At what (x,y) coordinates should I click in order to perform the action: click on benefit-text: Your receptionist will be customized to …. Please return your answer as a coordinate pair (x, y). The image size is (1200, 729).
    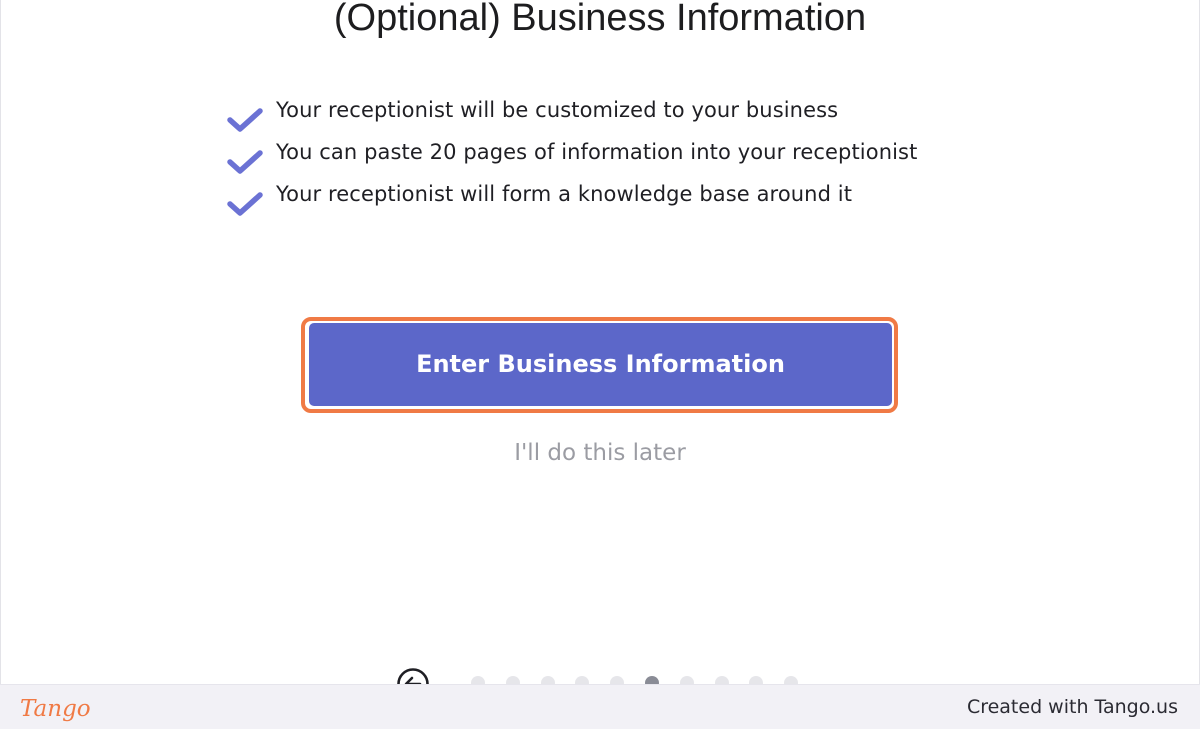
    Looking at the image, I should click on (557, 110).